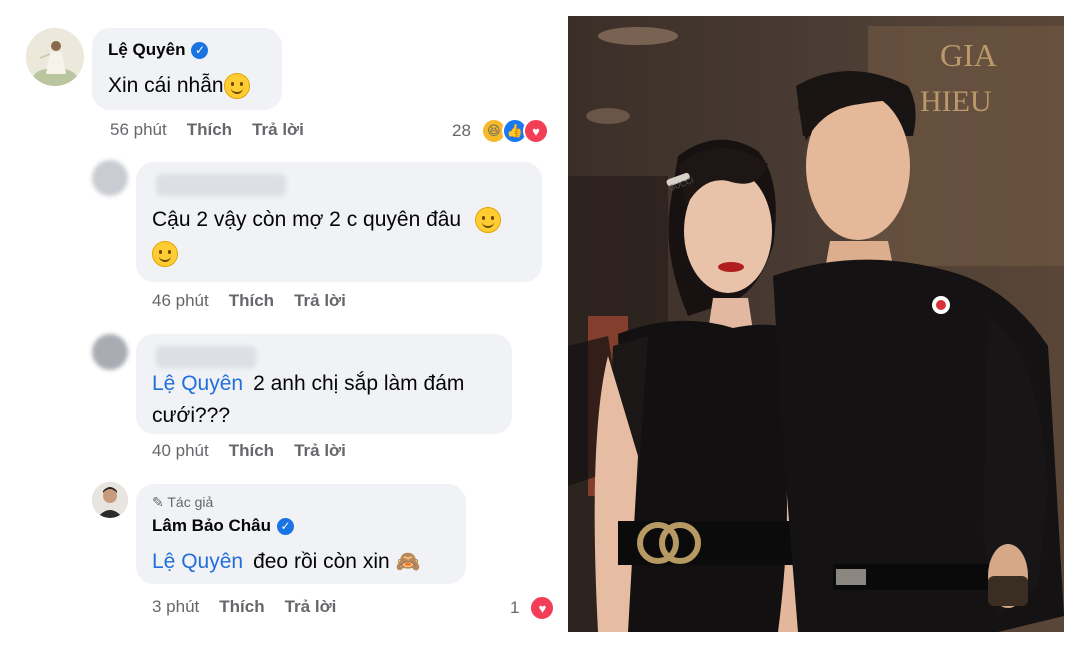  Describe the element at coordinates (166, 85) in the screenshot. I see `comment-text: Xin cái nhẫn` at that location.